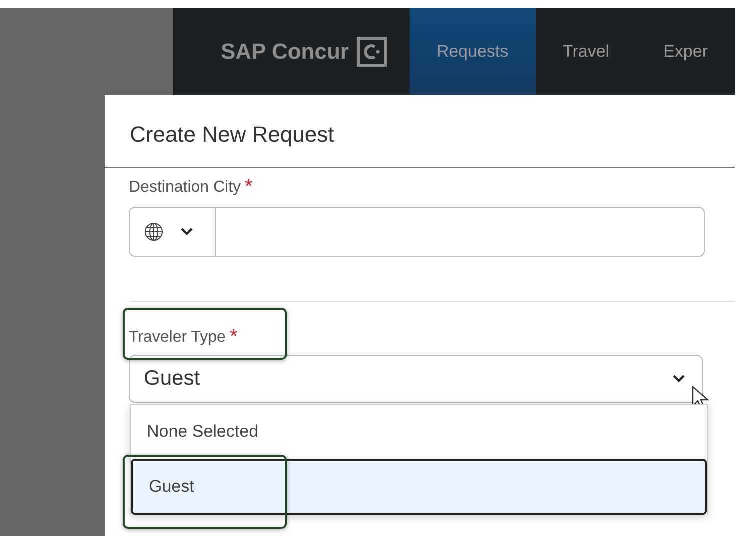 This screenshot has width=741, height=536. I want to click on dropdown-option: Guest, so click(419, 487).